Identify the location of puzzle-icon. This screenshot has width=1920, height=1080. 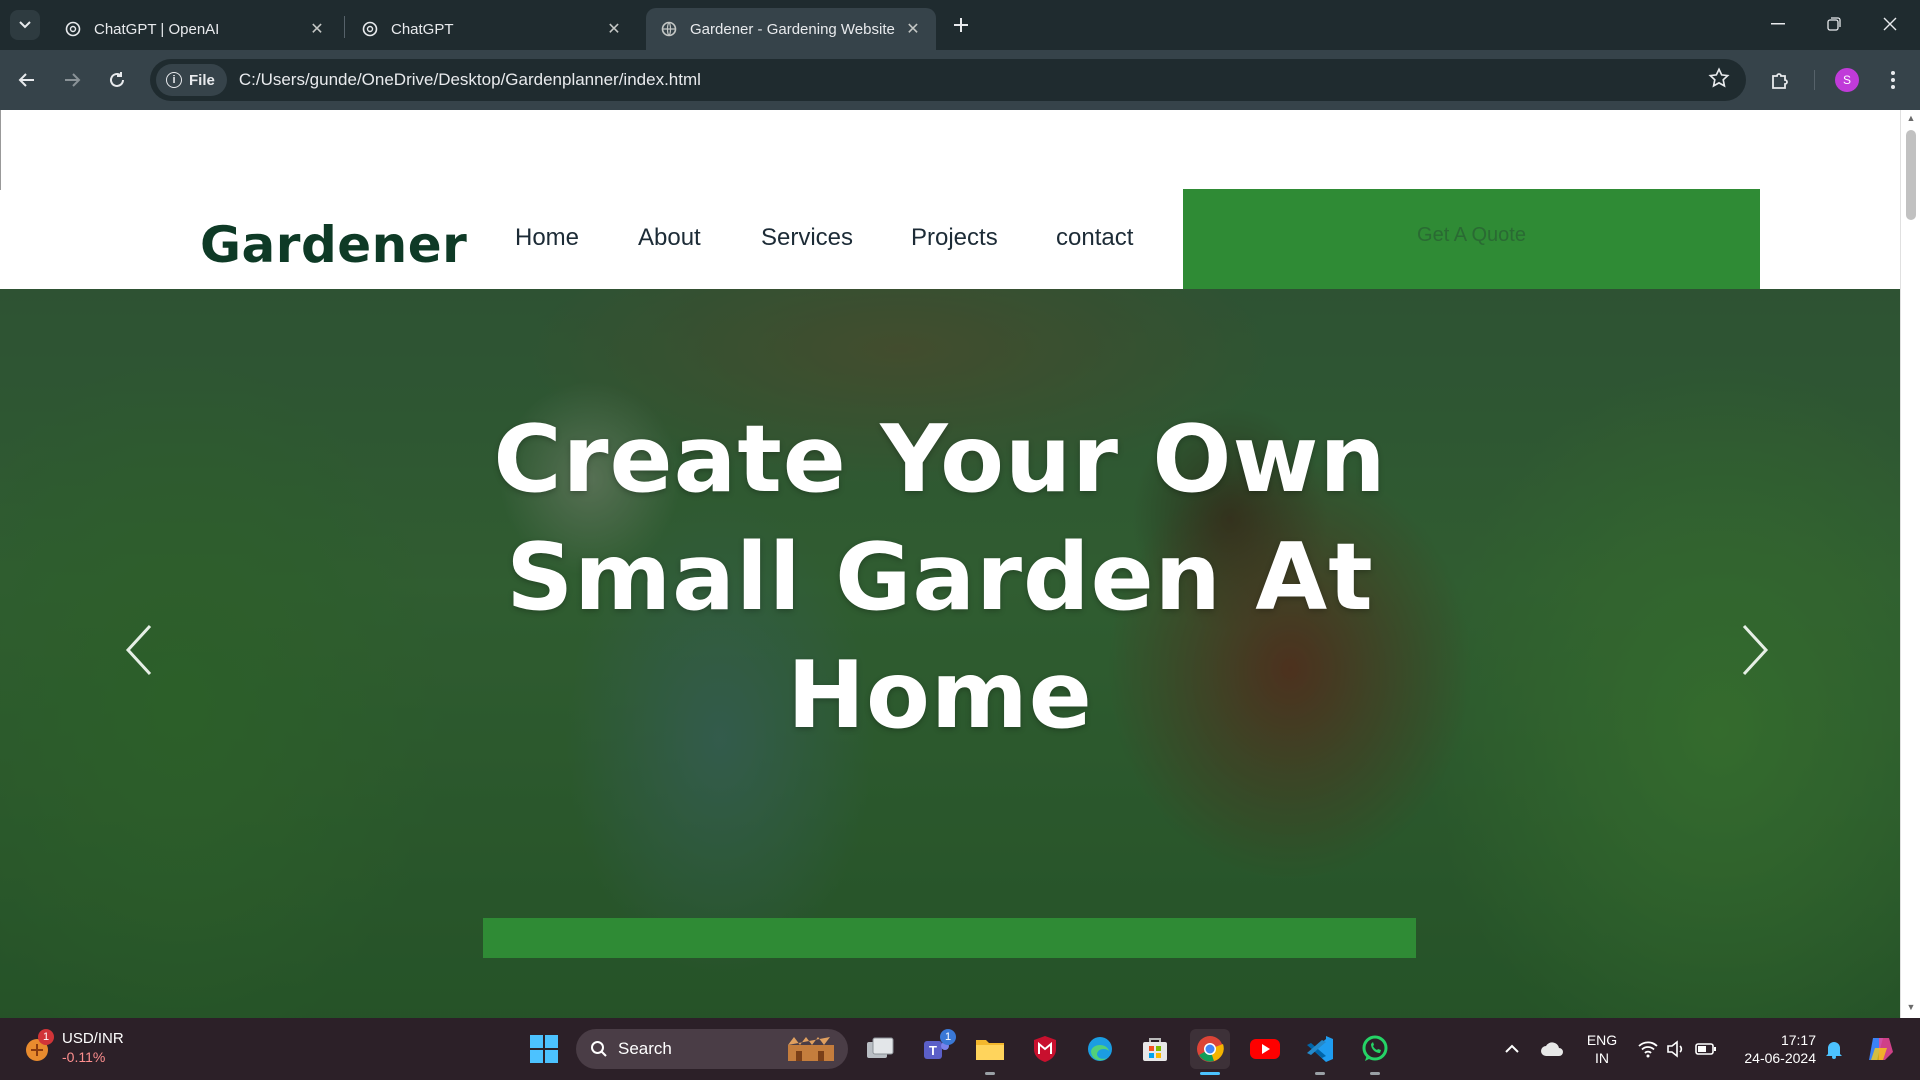
(1780, 81).